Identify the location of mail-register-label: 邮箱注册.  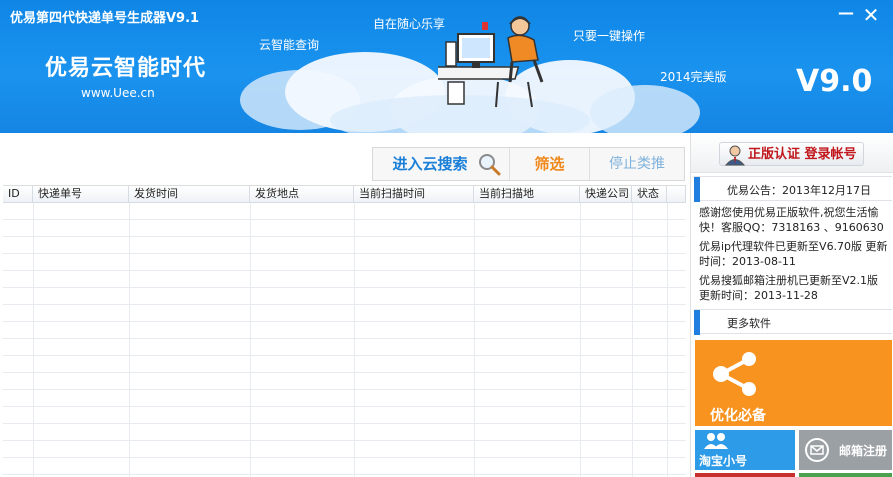
(863, 451).